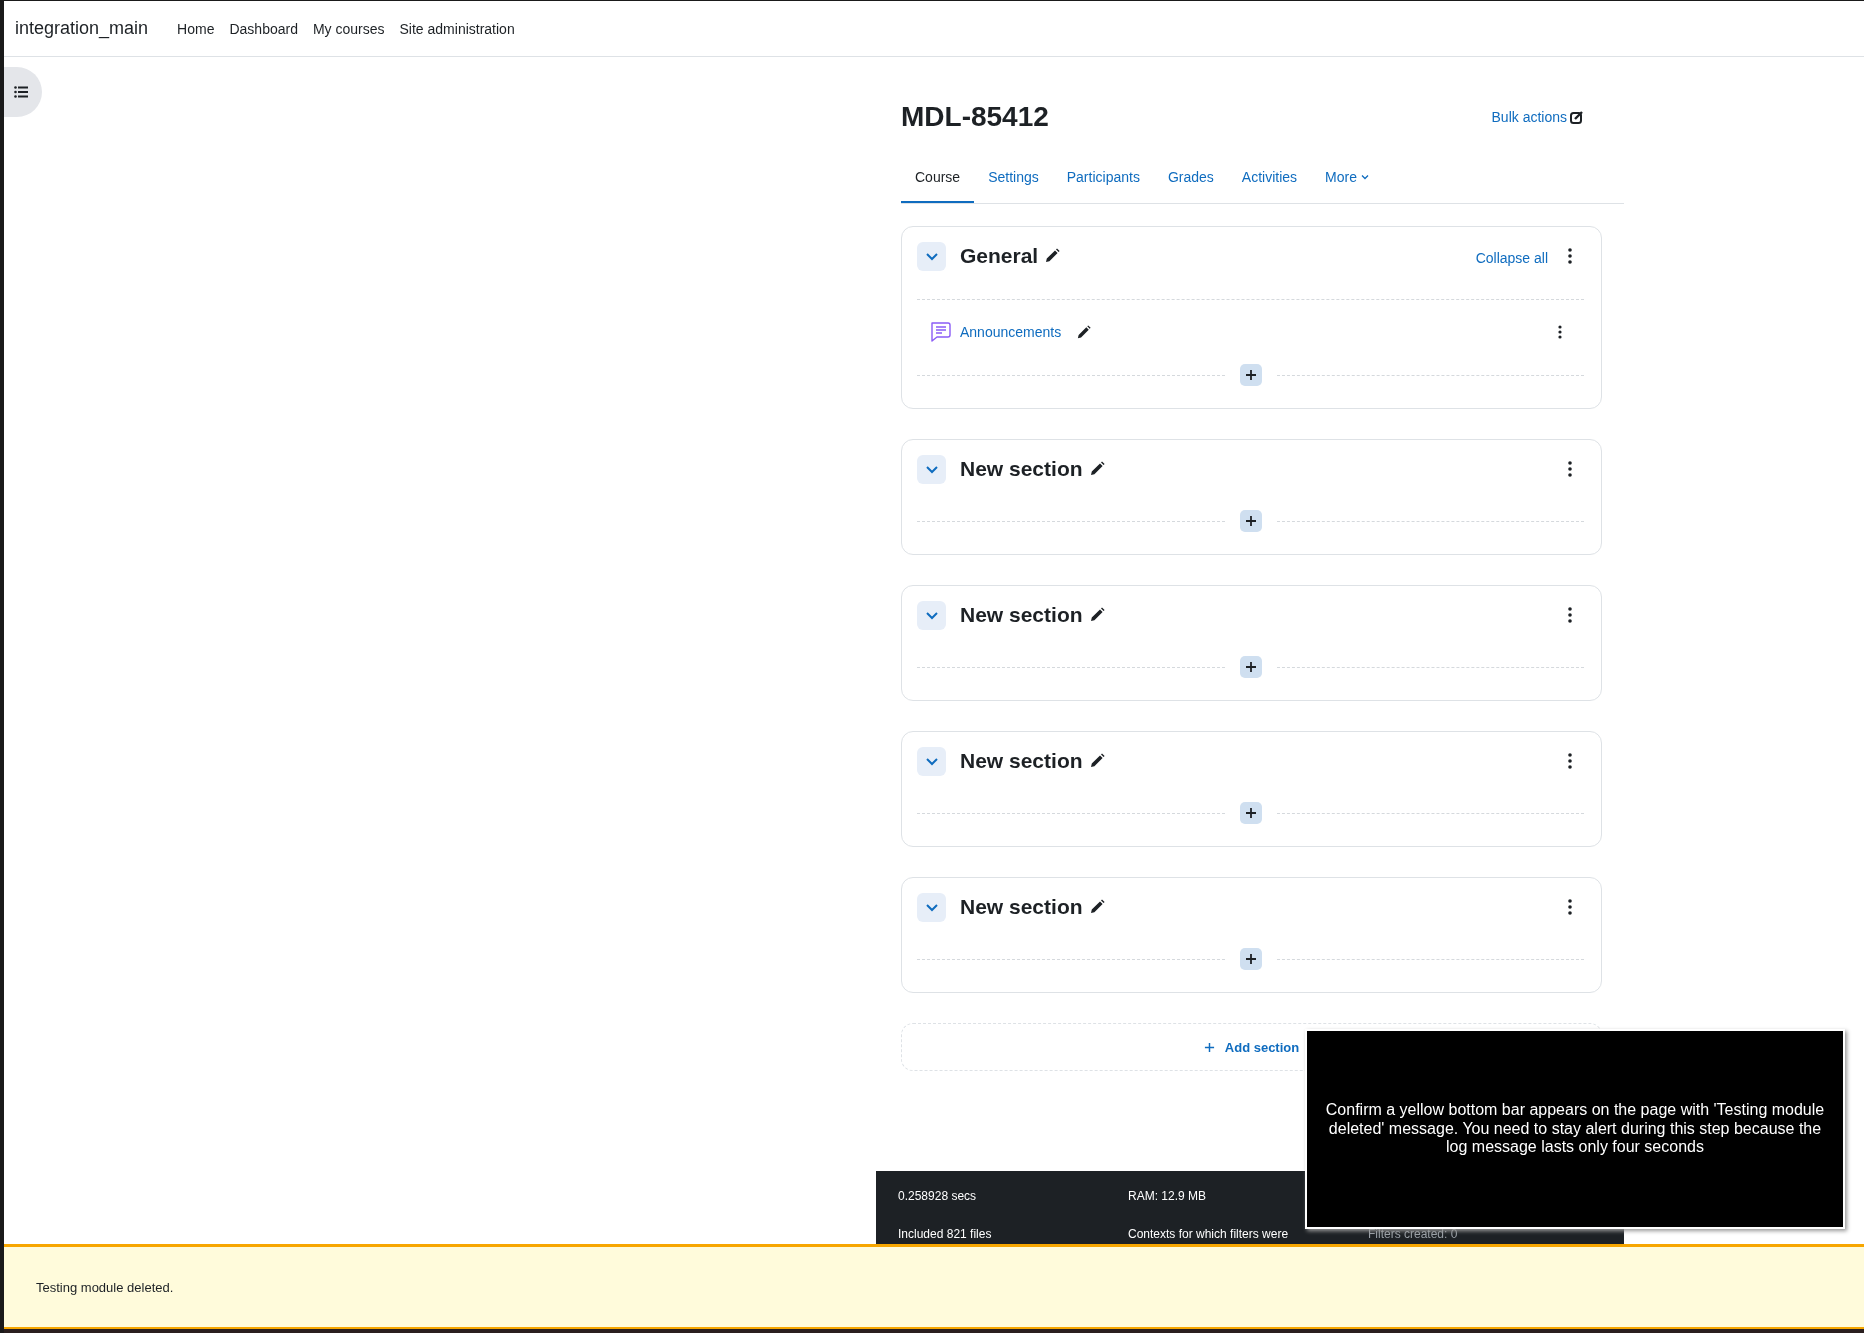 The image size is (1864, 1333). What do you see at coordinates (1251, 1047) in the screenshot?
I see `add-section-link: Add section` at bounding box center [1251, 1047].